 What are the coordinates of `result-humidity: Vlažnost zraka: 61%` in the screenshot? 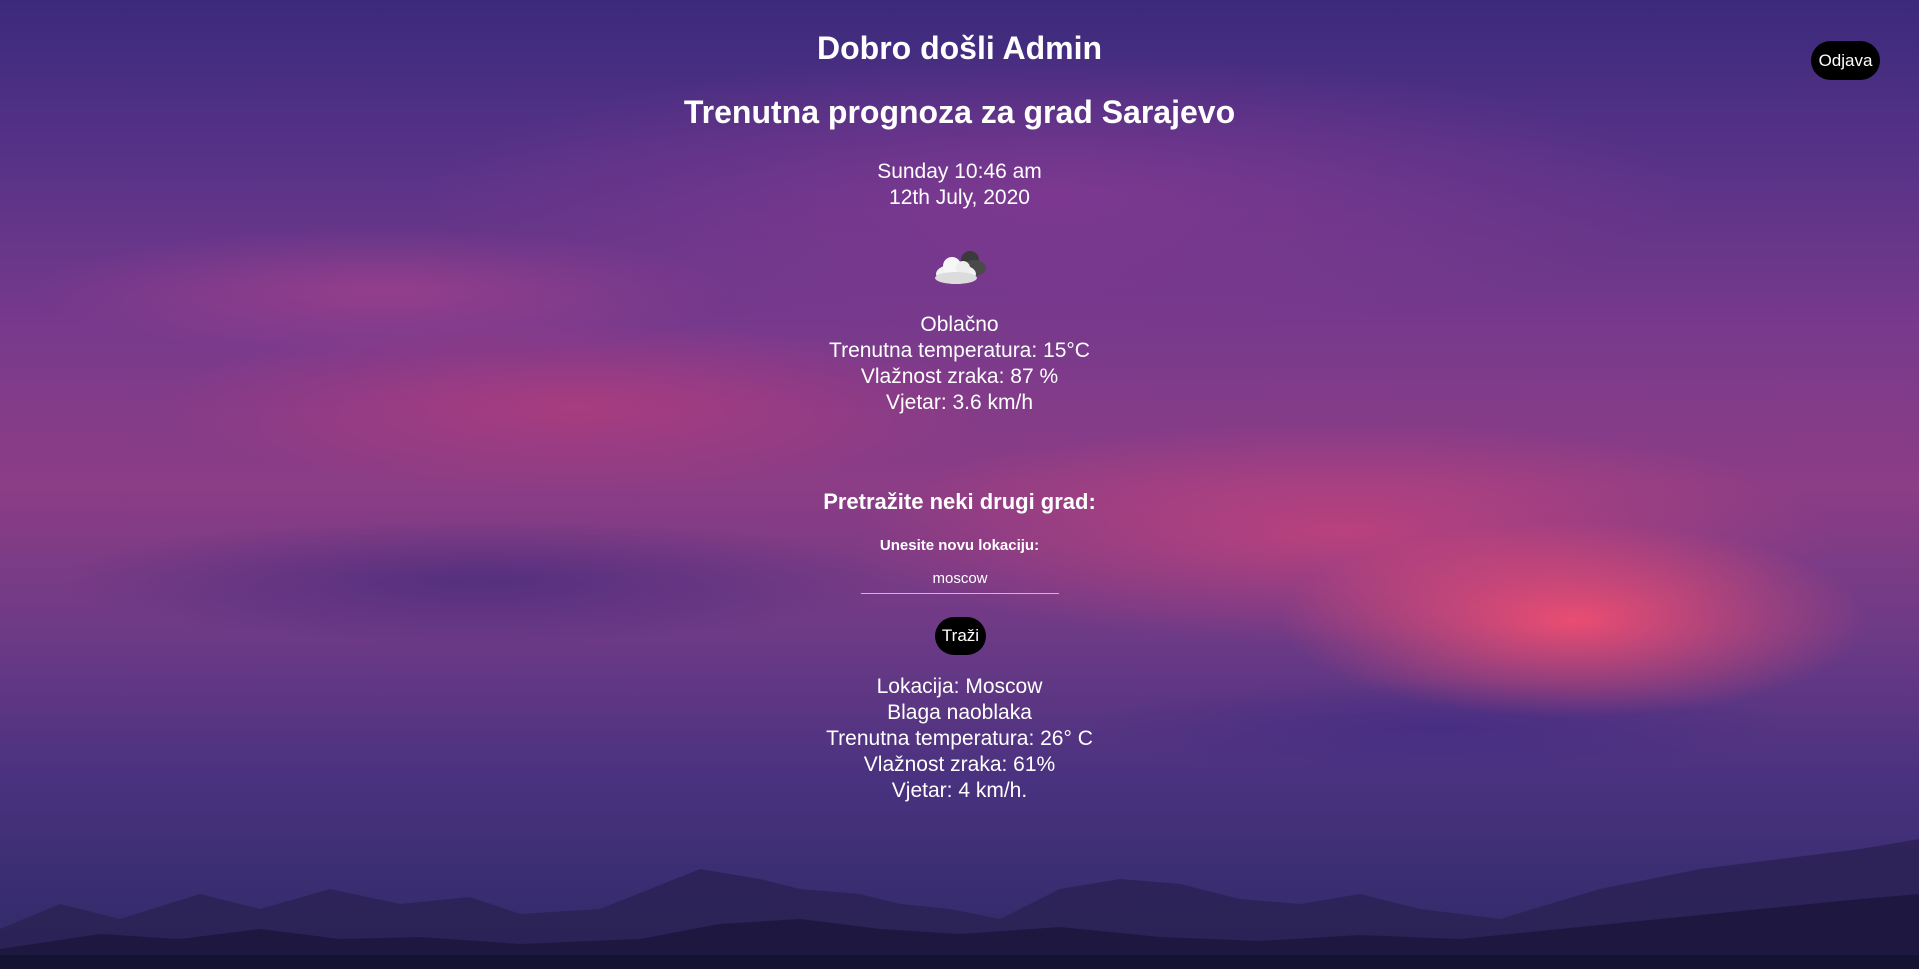 It's located at (959, 764).